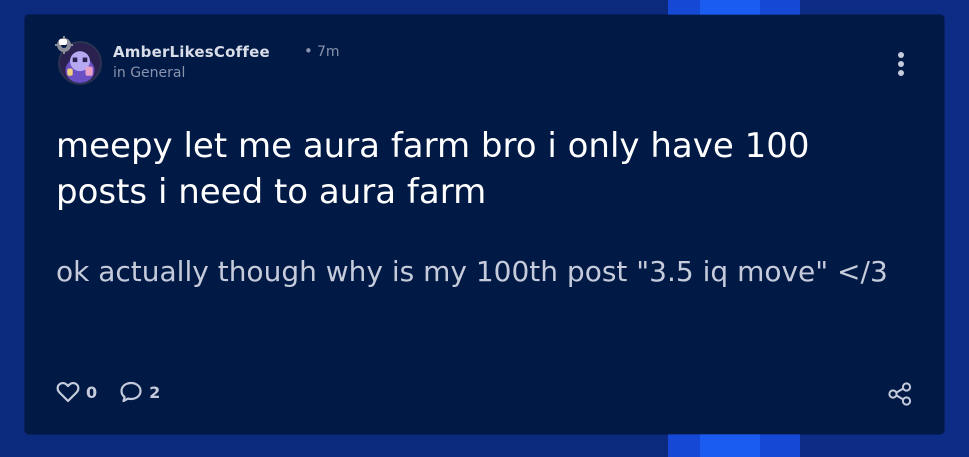 This screenshot has height=457, width=969. Describe the element at coordinates (155, 392) in the screenshot. I see `comment-count: 2` at that location.